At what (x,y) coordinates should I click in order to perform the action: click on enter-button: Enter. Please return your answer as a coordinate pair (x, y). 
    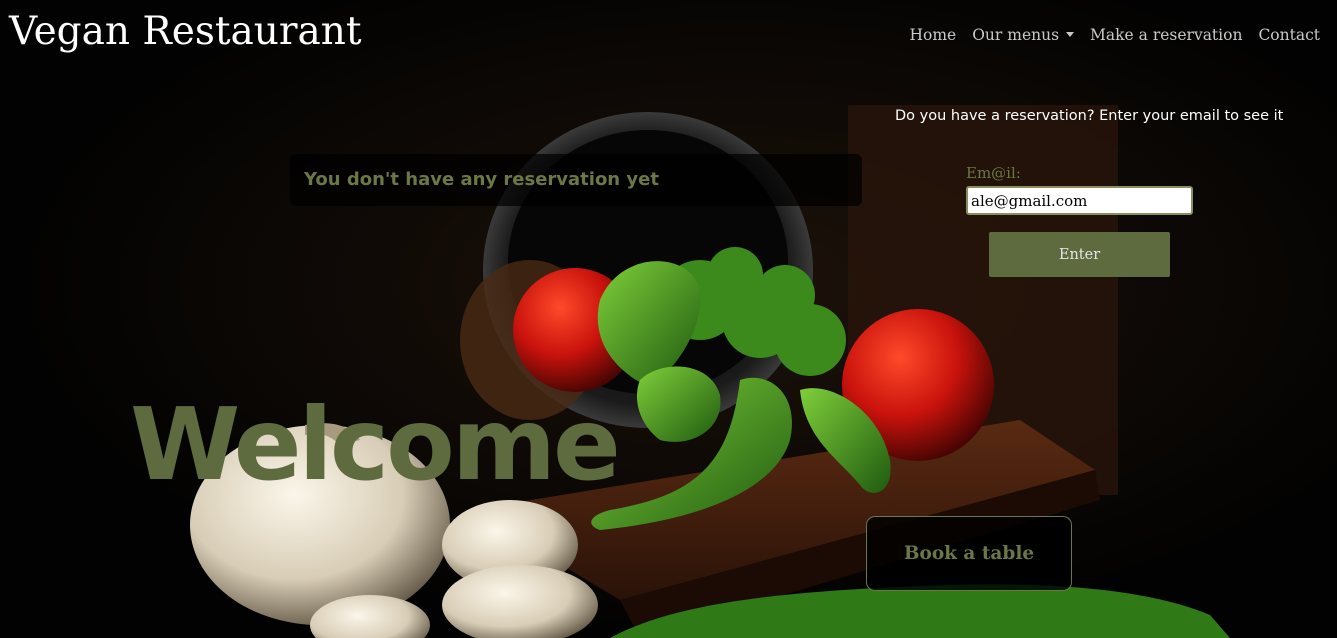
    Looking at the image, I should click on (1079, 254).